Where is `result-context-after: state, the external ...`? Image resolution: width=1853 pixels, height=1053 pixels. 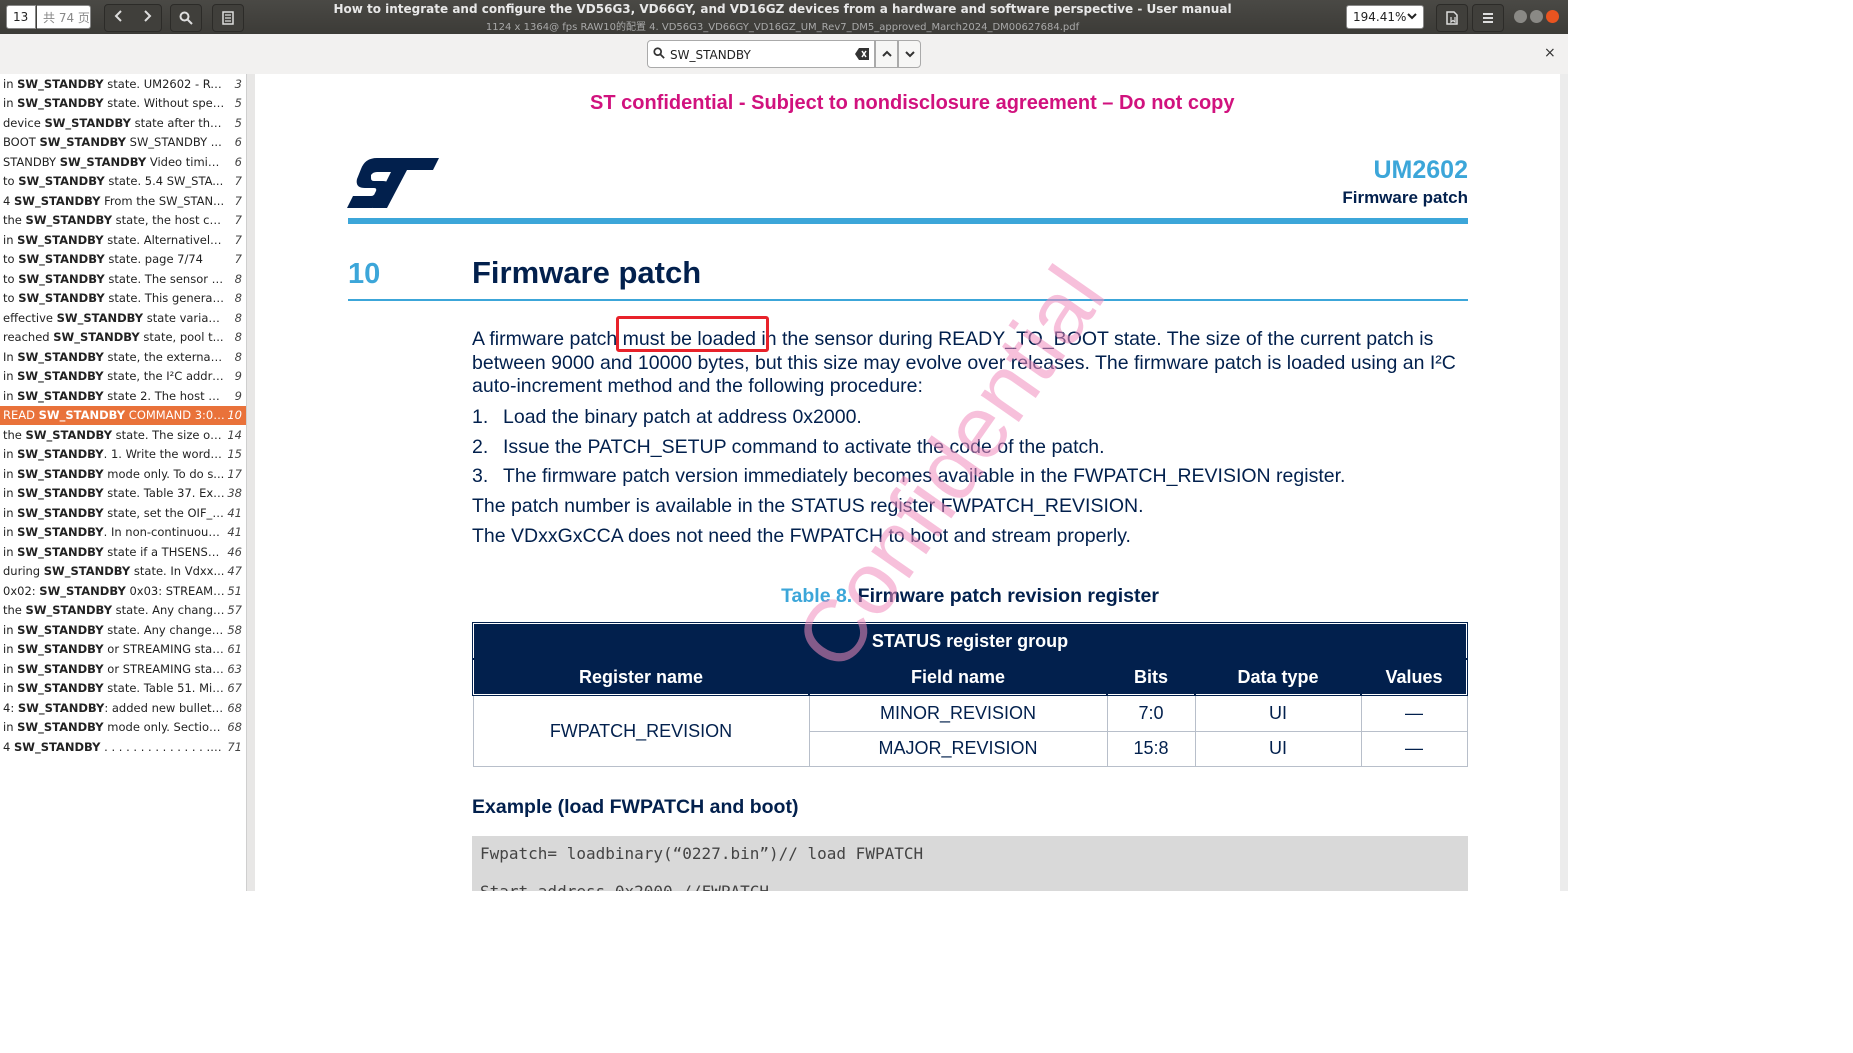 result-context-after: state, the external ... is located at coordinates (164, 356).